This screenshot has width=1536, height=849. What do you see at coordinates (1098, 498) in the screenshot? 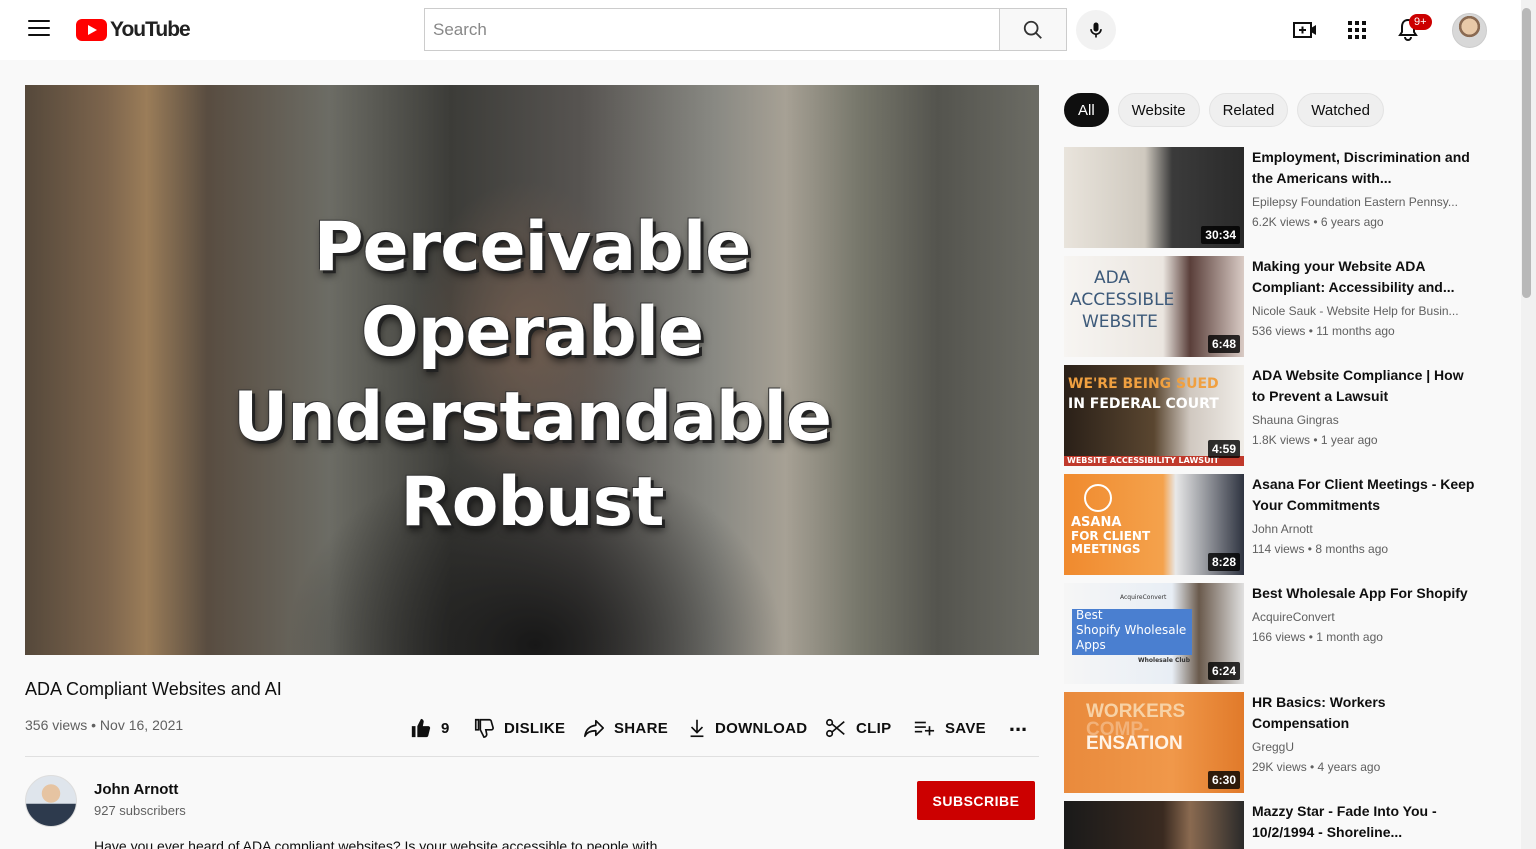
I see `asana-logo-icon` at bounding box center [1098, 498].